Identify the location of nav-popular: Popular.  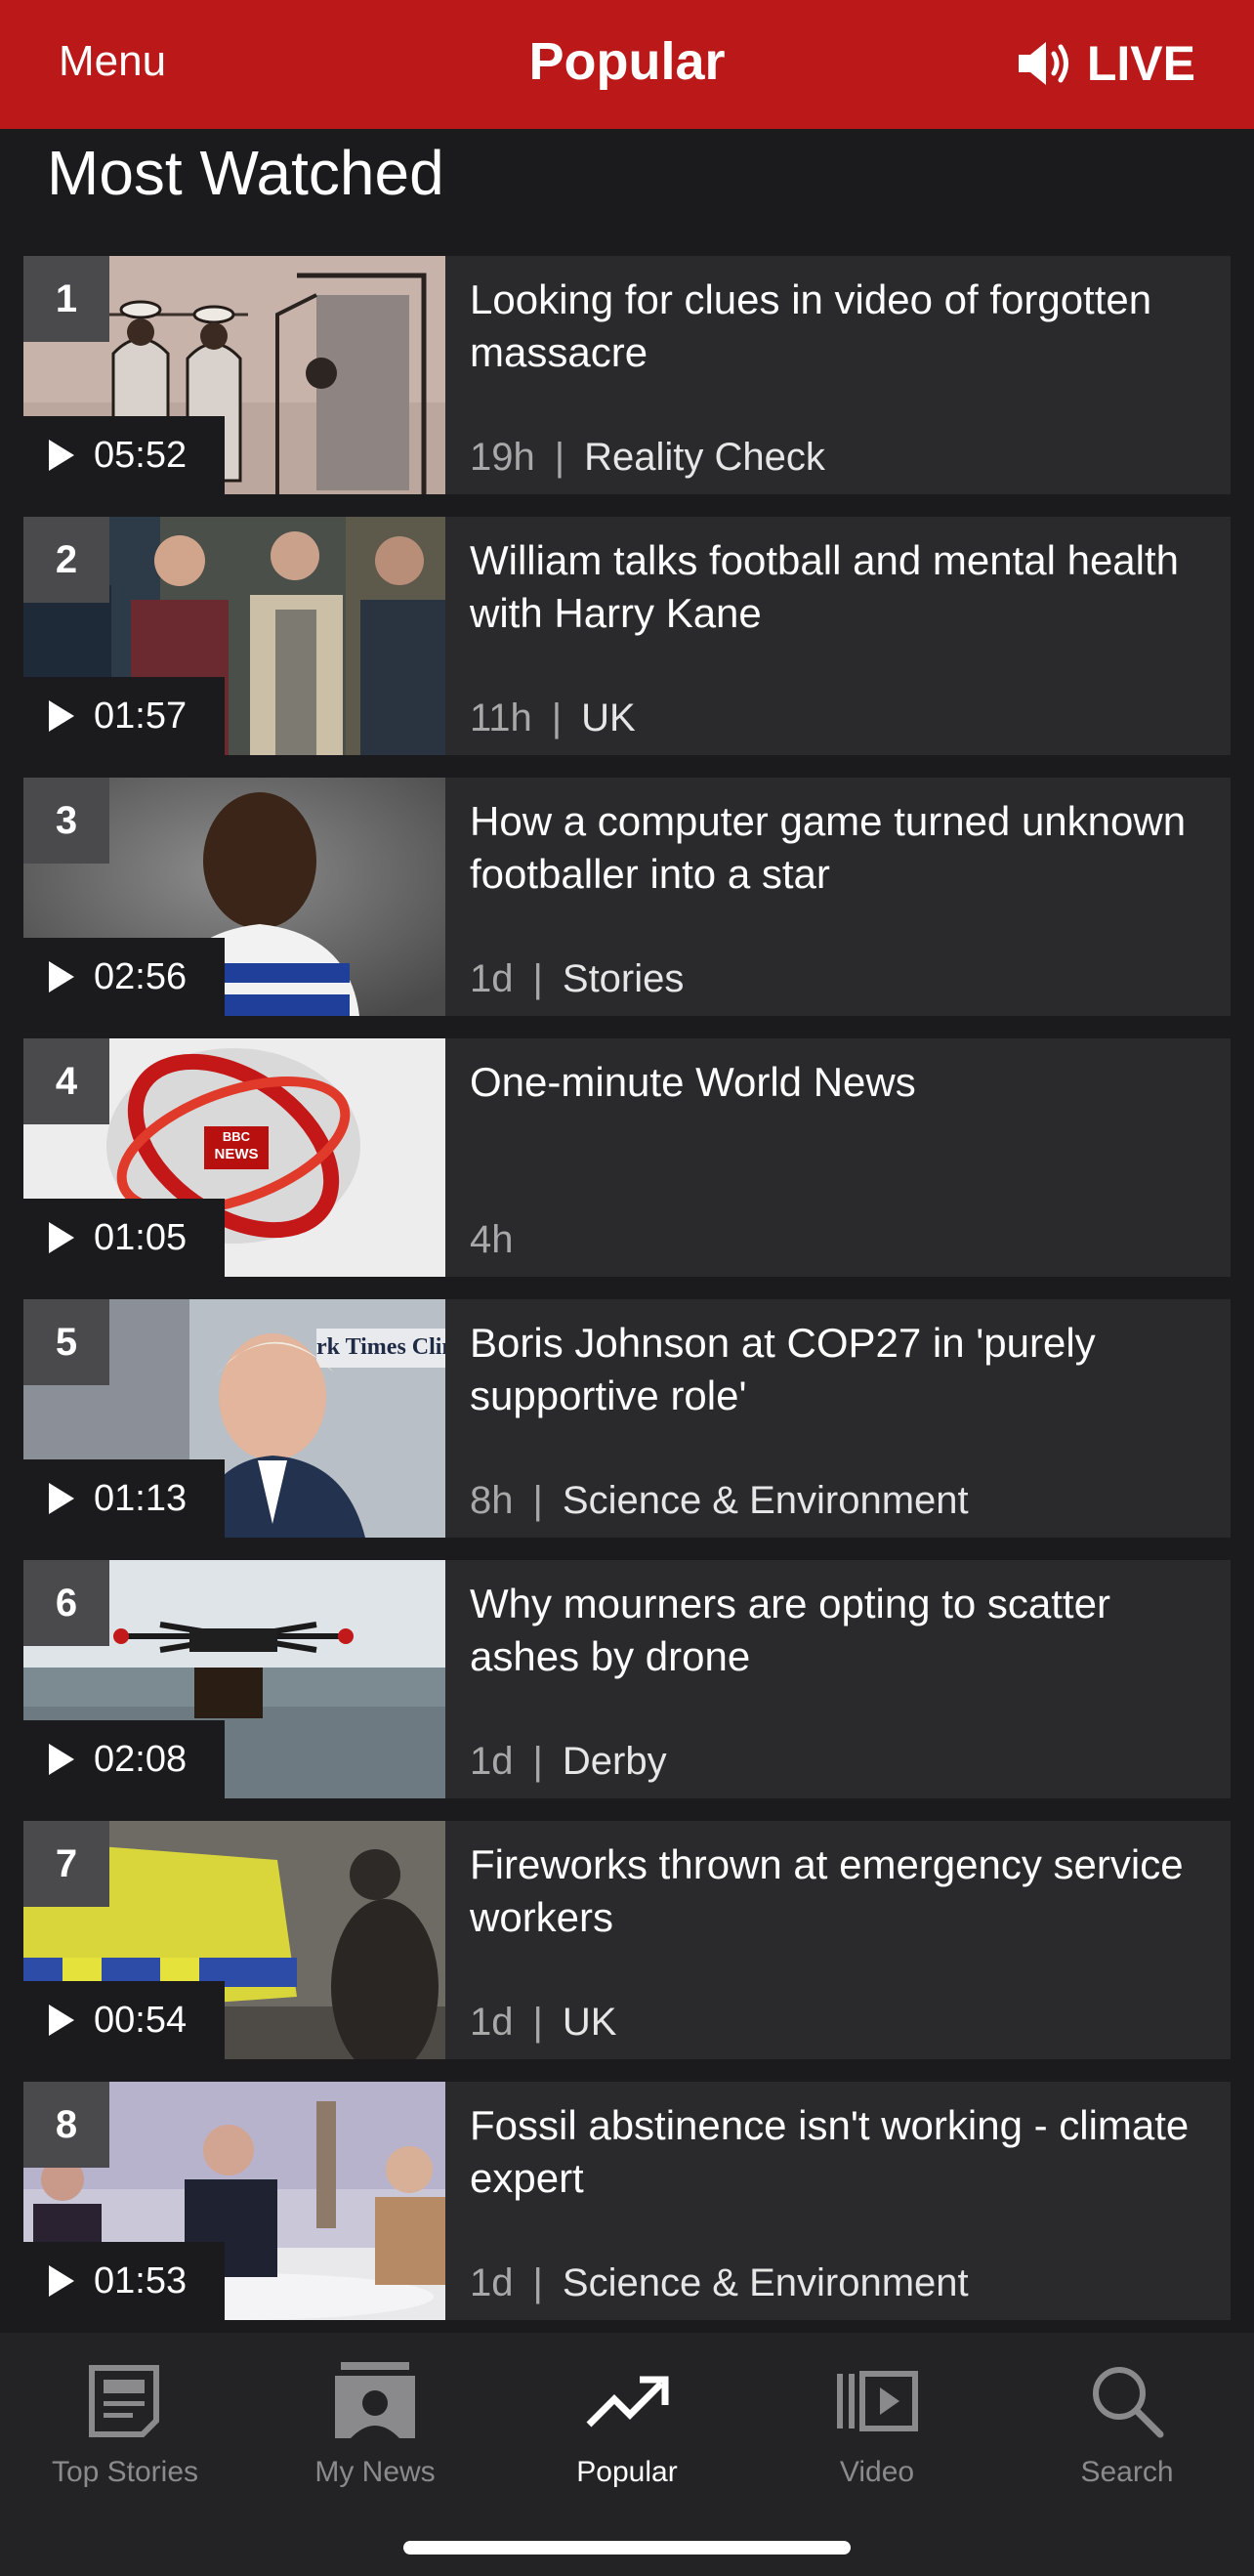
(627, 2420).